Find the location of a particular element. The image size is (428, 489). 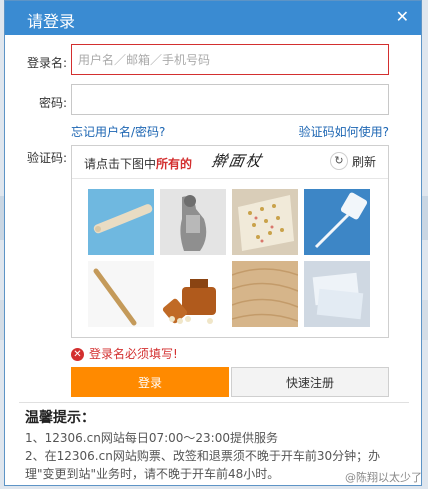

watermark-text: @陈翔以太少了 is located at coordinates (383, 477).